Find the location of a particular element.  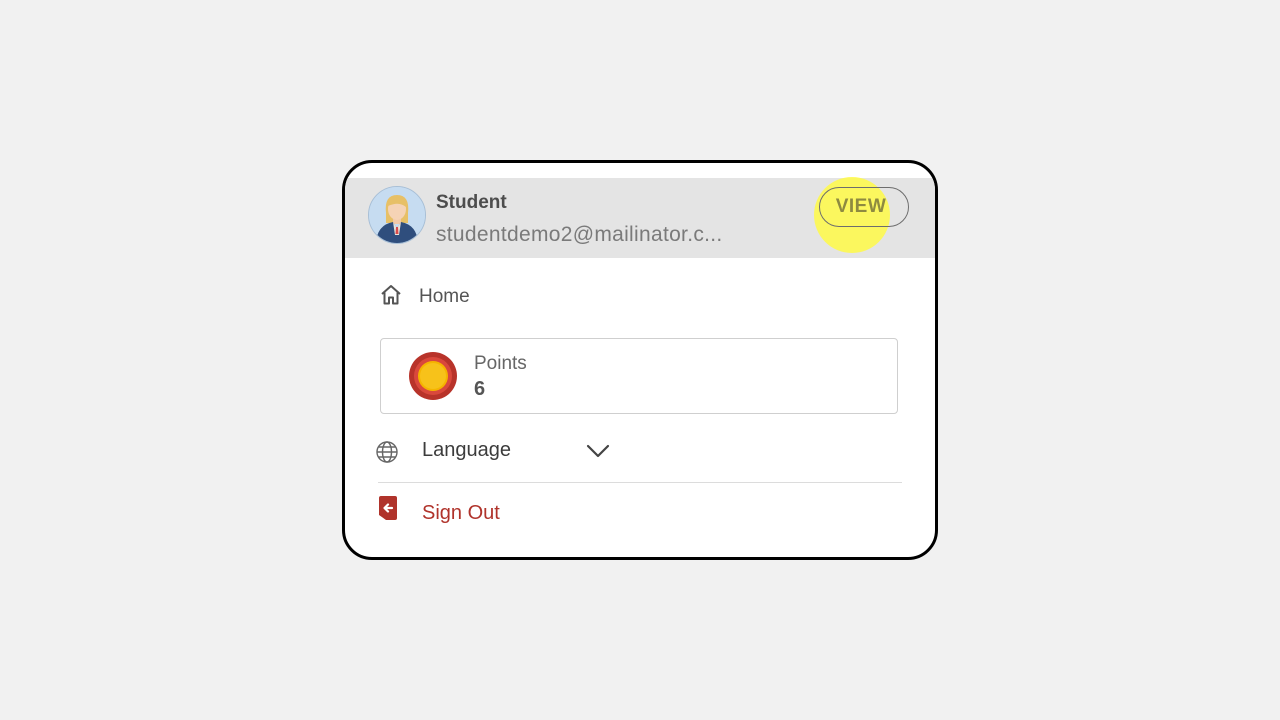

view-profile-button: VIEW is located at coordinates (864, 207).